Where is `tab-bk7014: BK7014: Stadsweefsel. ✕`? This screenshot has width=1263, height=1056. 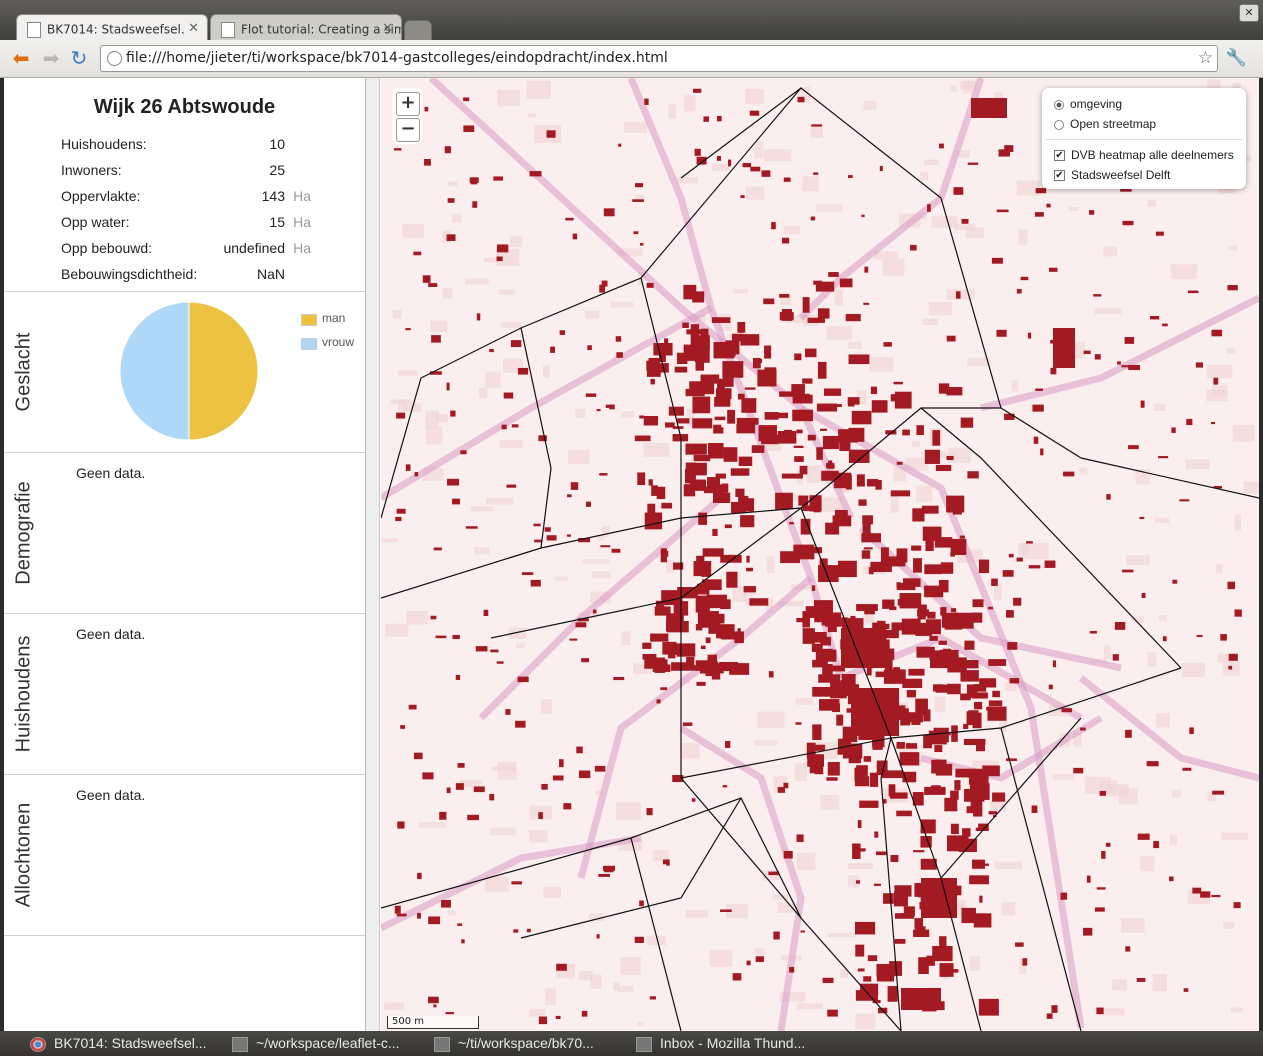 tab-bk7014: BK7014: Stadsweefsel. ✕ is located at coordinates (112, 28).